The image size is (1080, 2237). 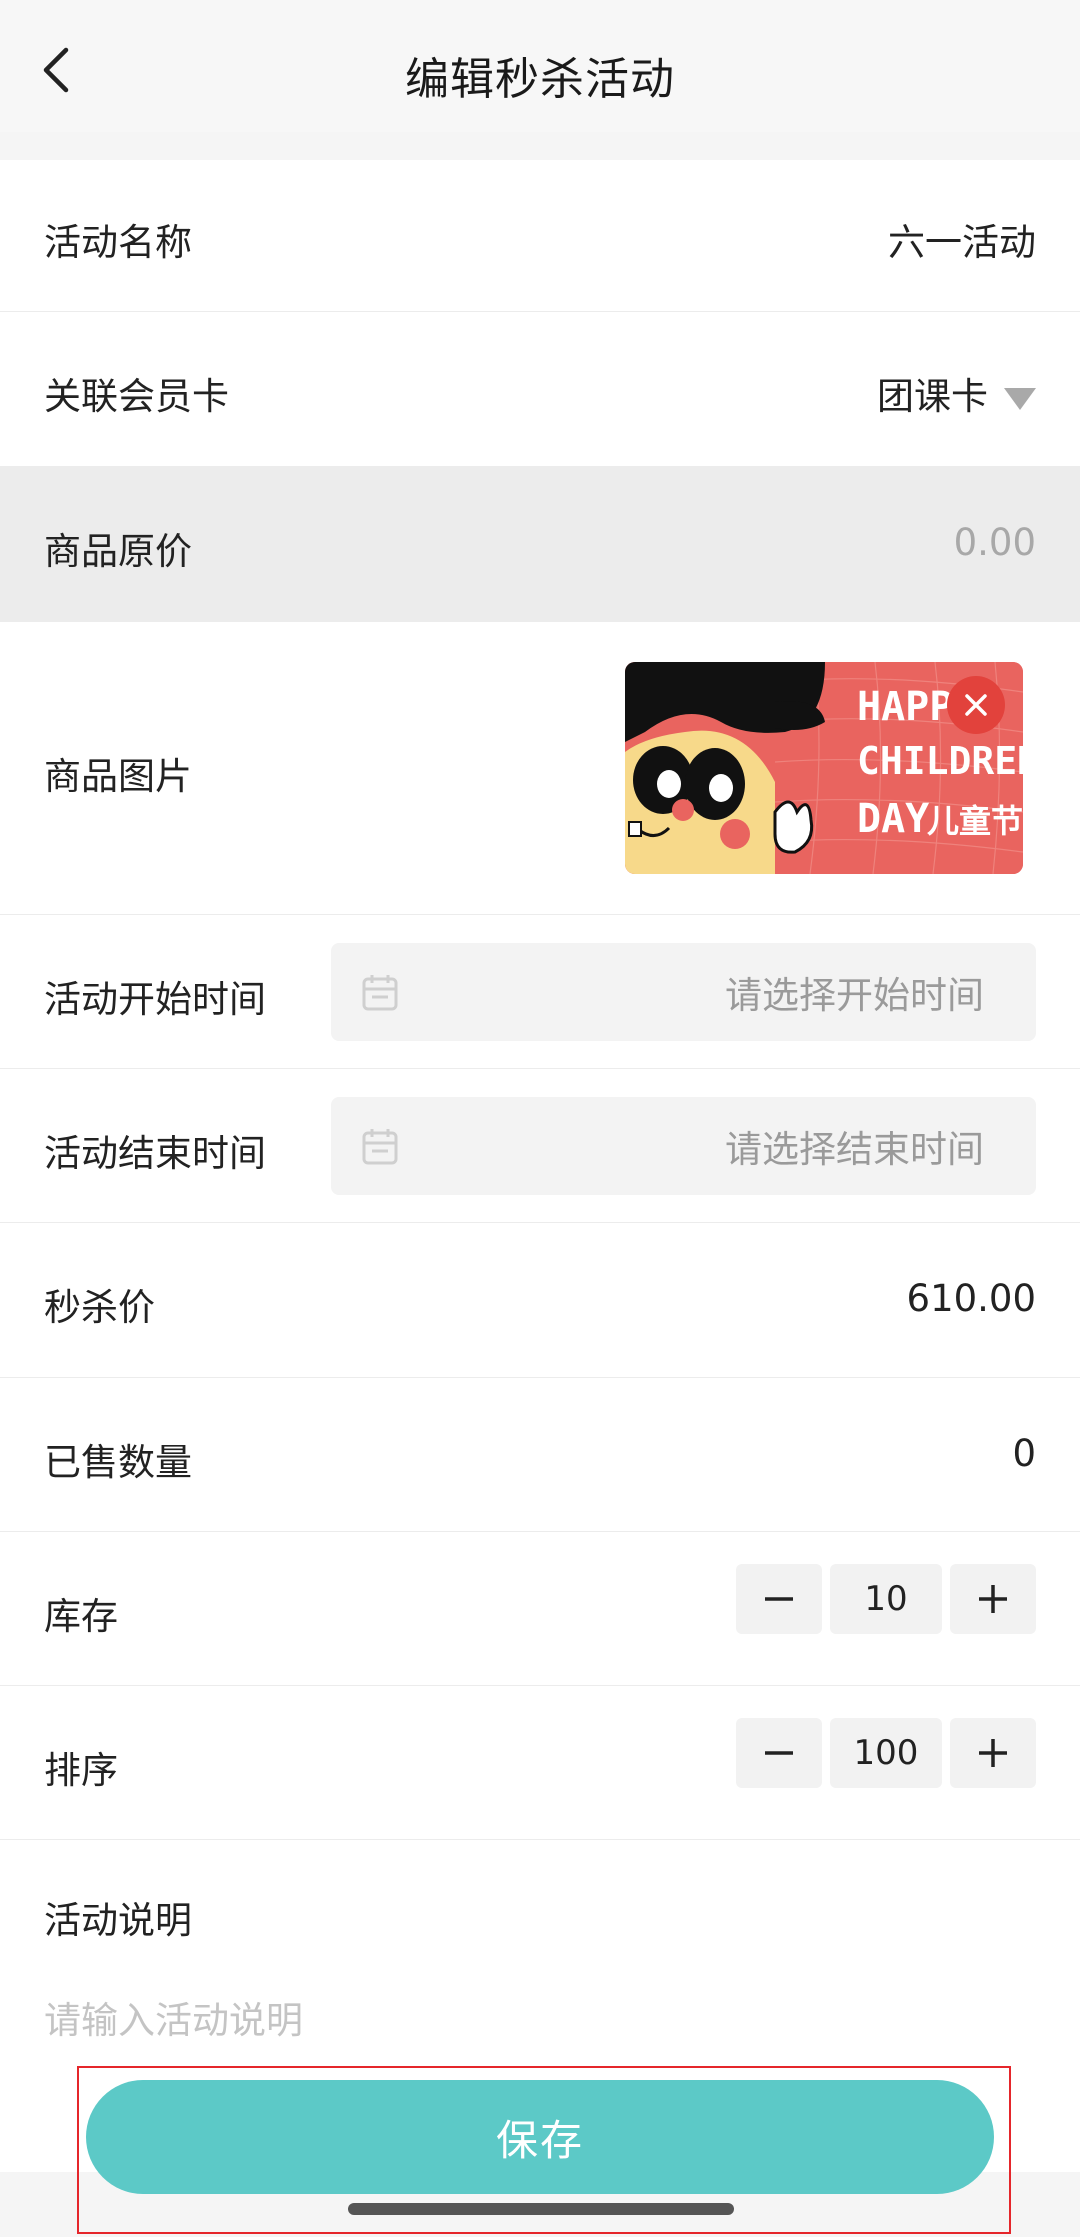 I want to click on start-time-row: 活动开始时间 请选择开始时间, so click(x=540, y=992).